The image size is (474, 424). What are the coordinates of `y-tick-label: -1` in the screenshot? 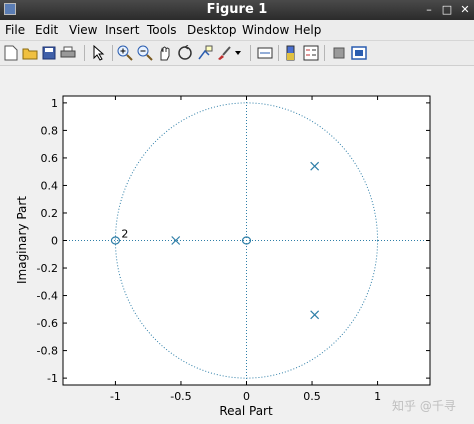 It's located at (52, 378).